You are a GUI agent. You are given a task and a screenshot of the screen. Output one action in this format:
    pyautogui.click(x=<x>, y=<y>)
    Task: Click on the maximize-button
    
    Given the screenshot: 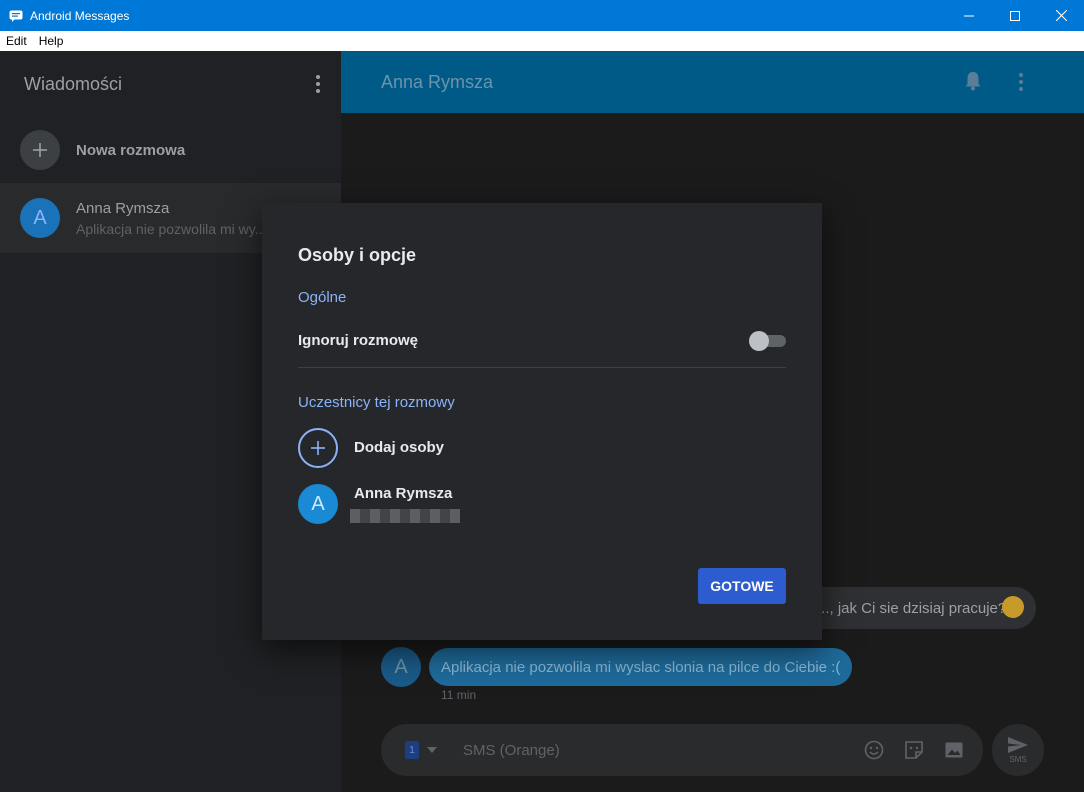 What is the action you would take?
    pyautogui.click(x=1015, y=15)
    